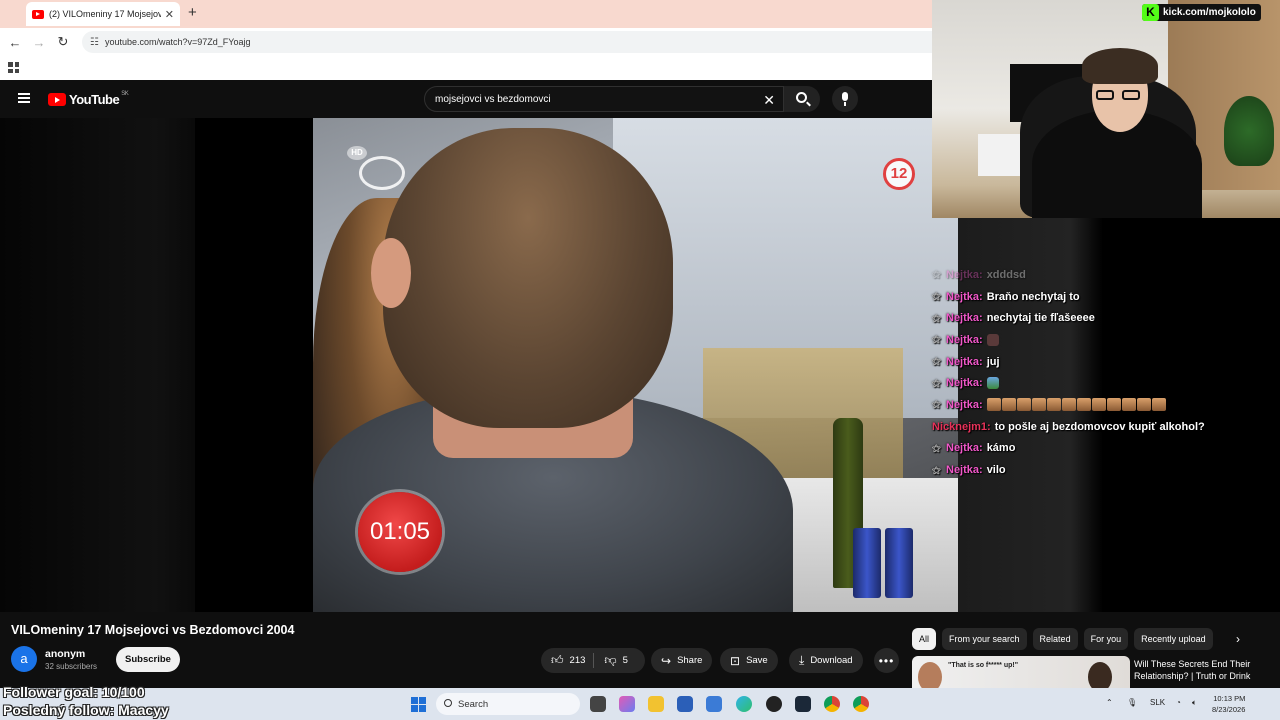 This screenshot has height=720, width=1280. I want to click on share-label: Share, so click(690, 660).